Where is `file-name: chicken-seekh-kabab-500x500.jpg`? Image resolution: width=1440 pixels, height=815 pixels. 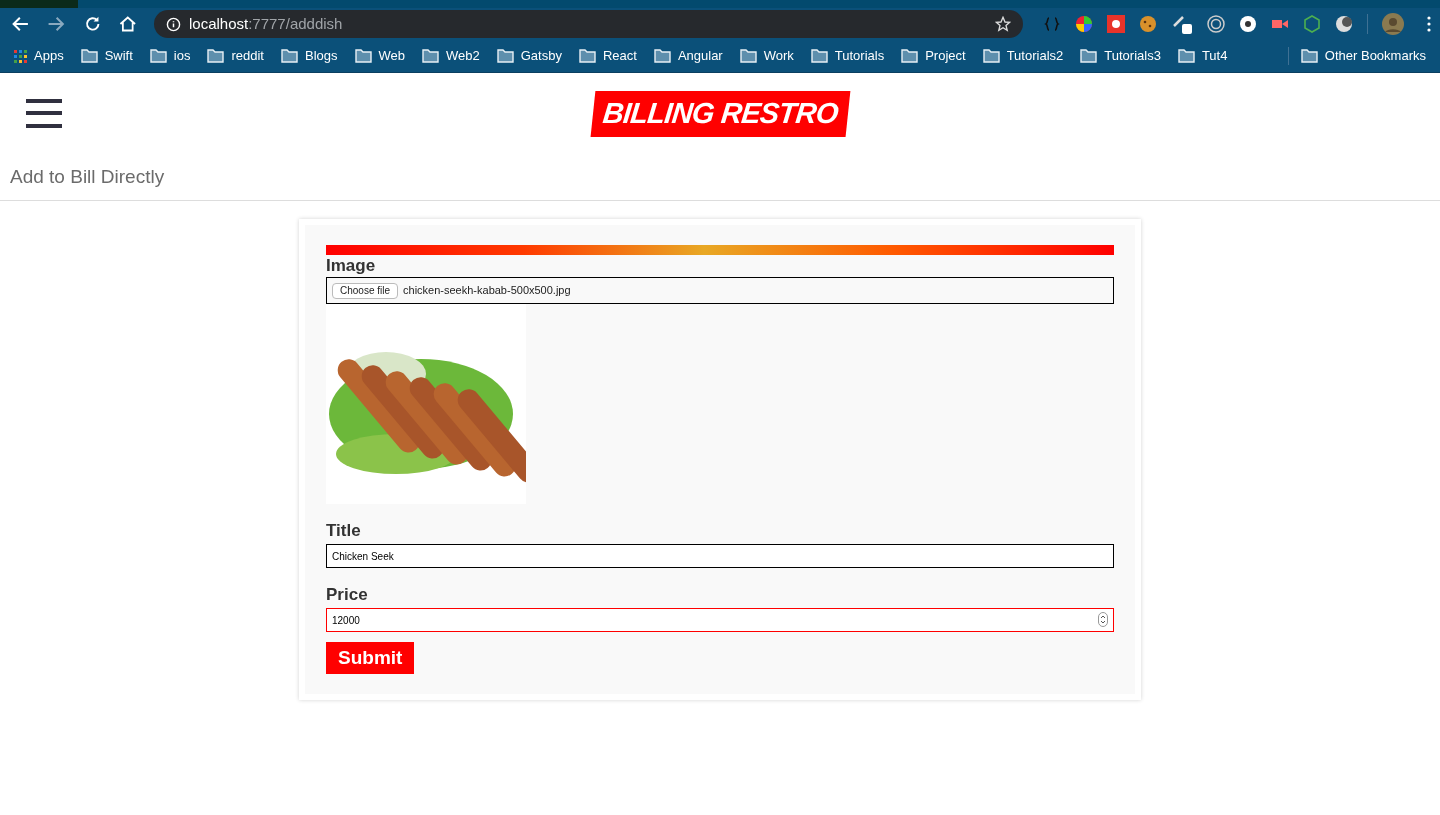 file-name: chicken-seekh-kabab-500x500.jpg is located at coordinates (487, 291).